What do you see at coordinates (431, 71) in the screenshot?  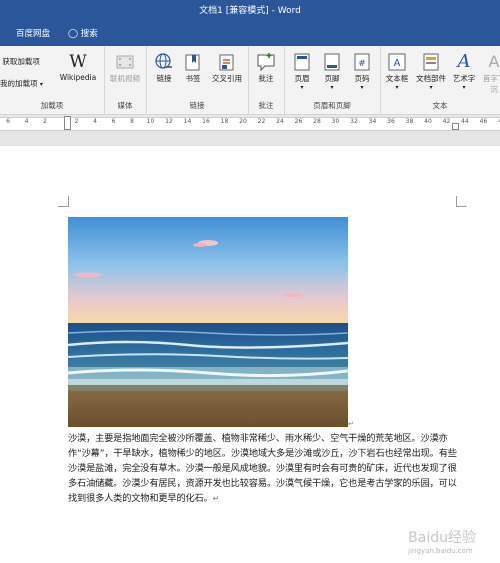 I see `quick-parts-button: 文档部件 ▾` at bounding box center [431, 71].